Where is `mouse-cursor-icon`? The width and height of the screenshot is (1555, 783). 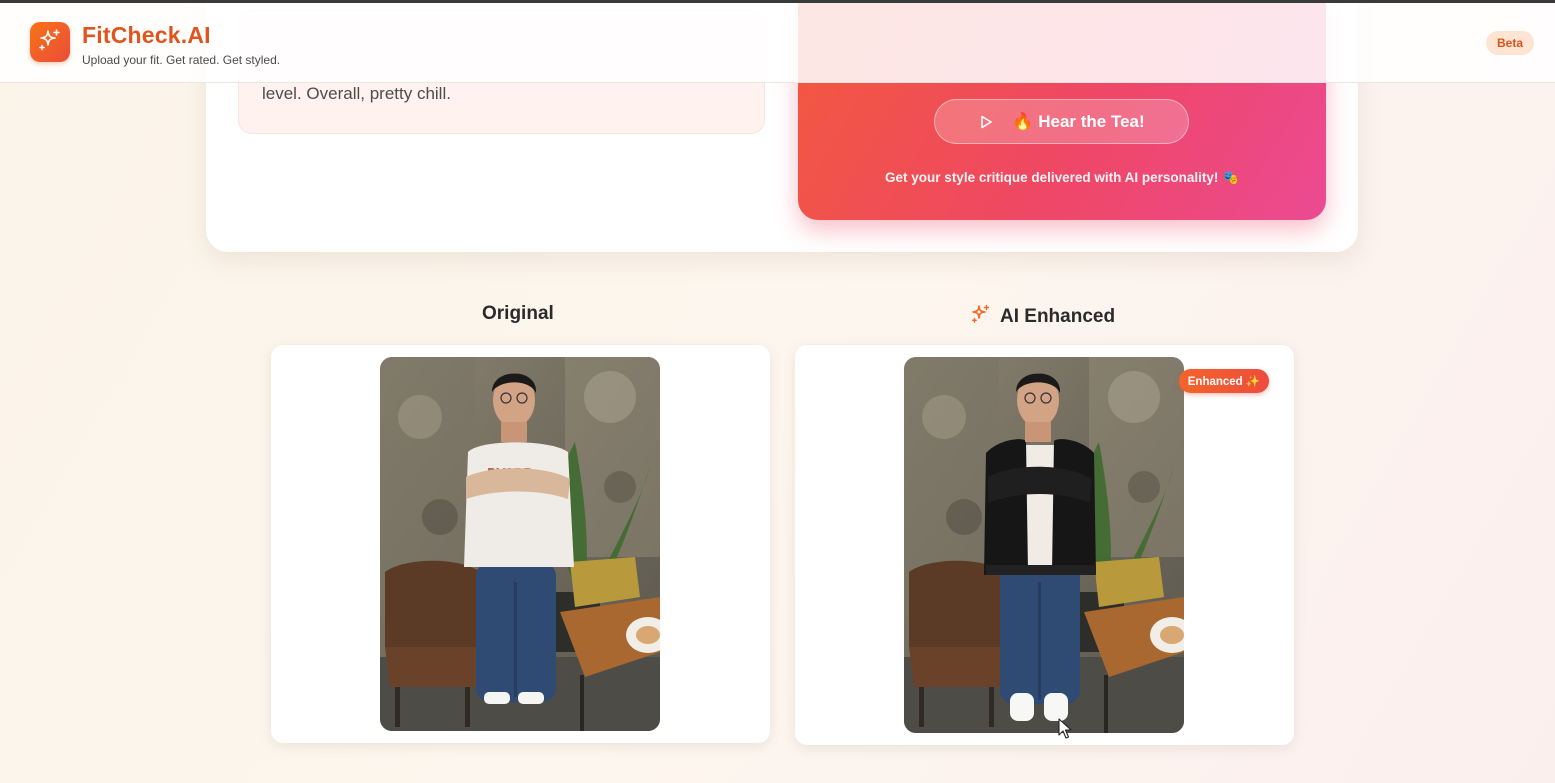
mouse-cursor-icon is located at coordinates (1065, 731).